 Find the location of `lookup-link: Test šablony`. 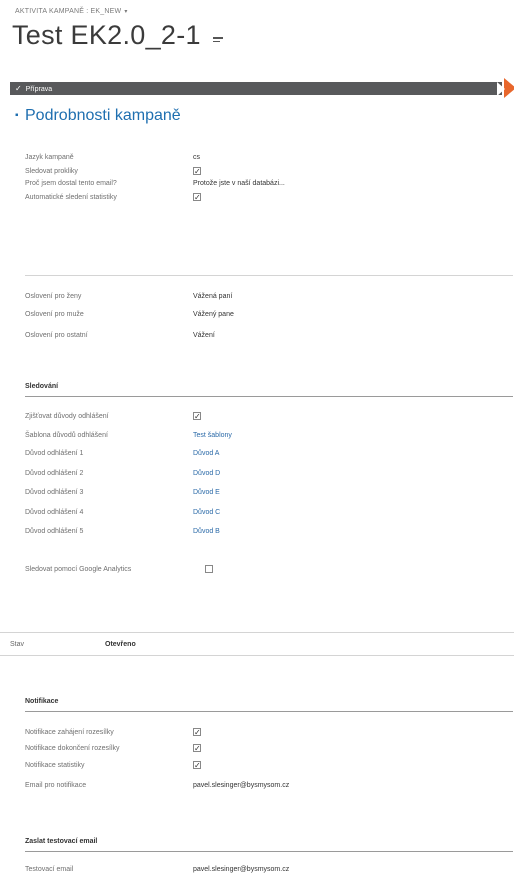

lookup-link: Test šablony is located at coordinates (212, 435).